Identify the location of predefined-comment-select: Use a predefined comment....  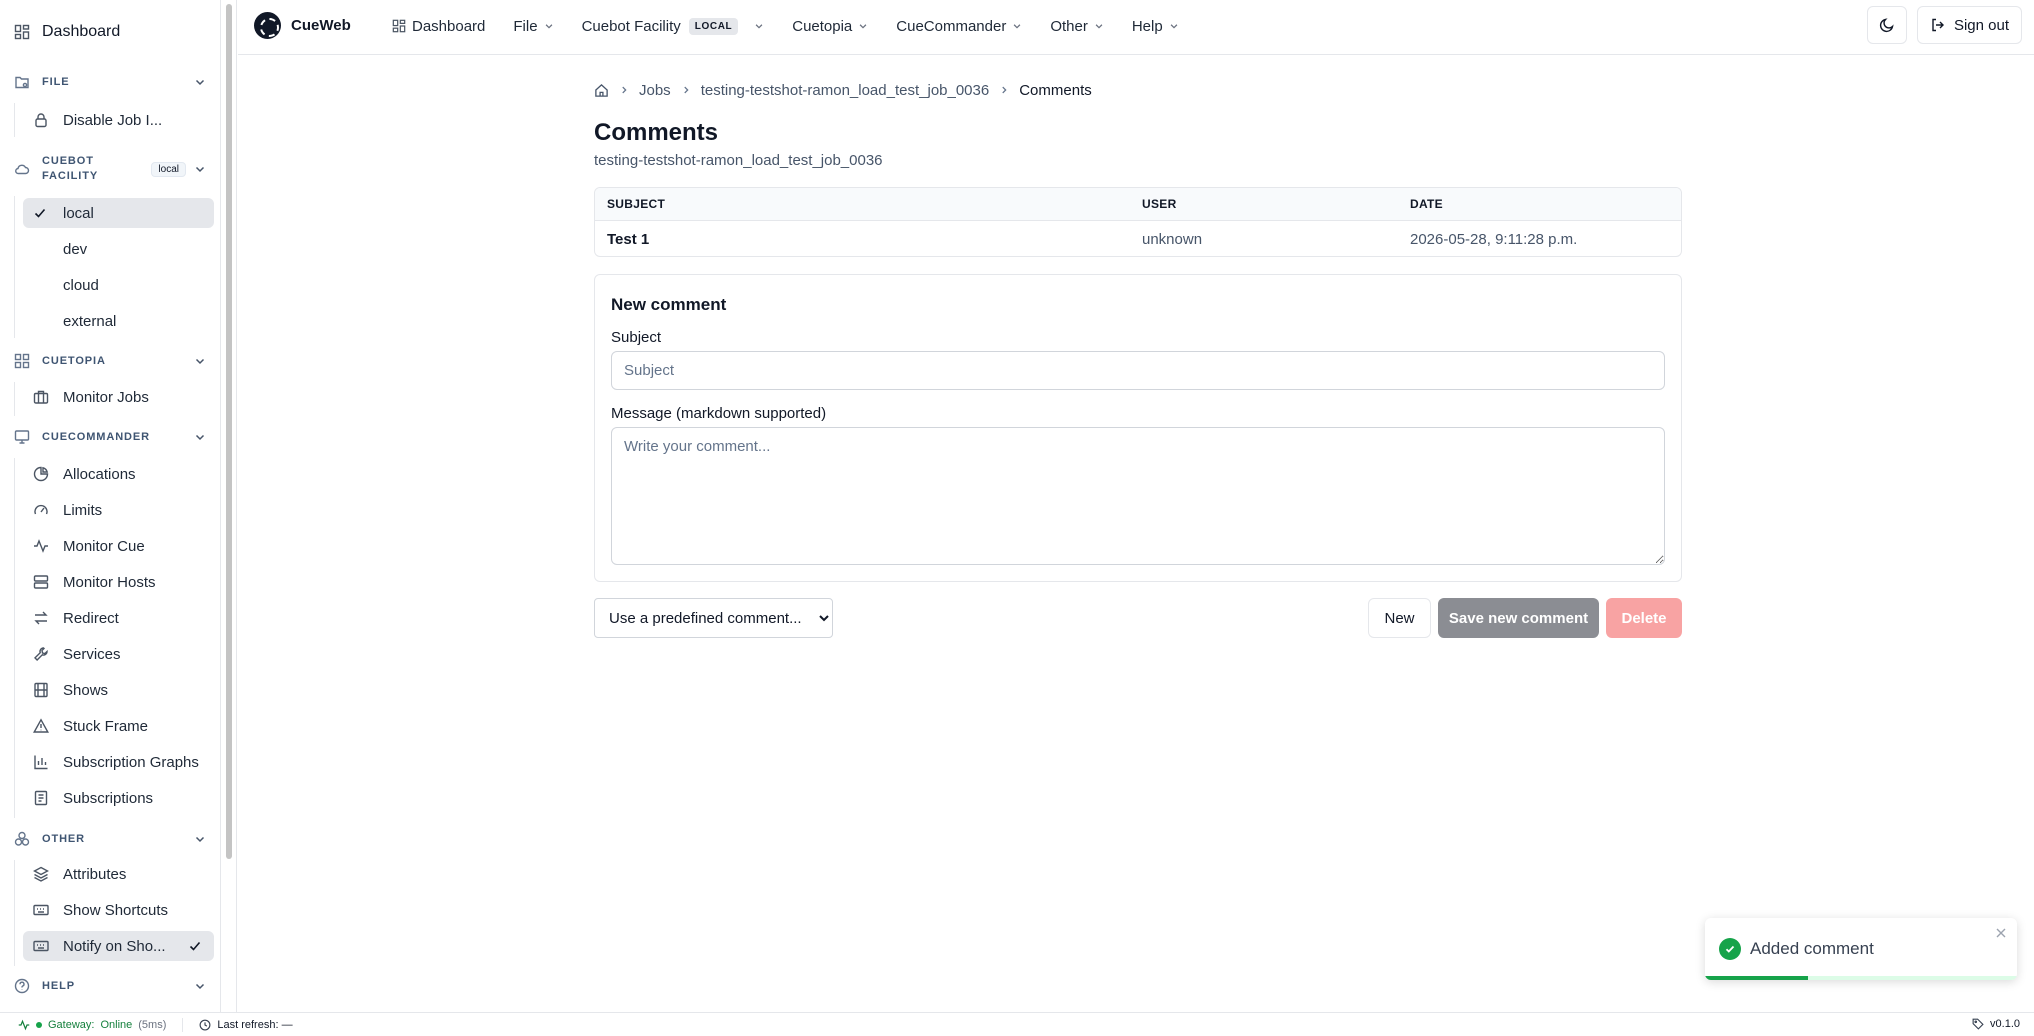
(713, 618).